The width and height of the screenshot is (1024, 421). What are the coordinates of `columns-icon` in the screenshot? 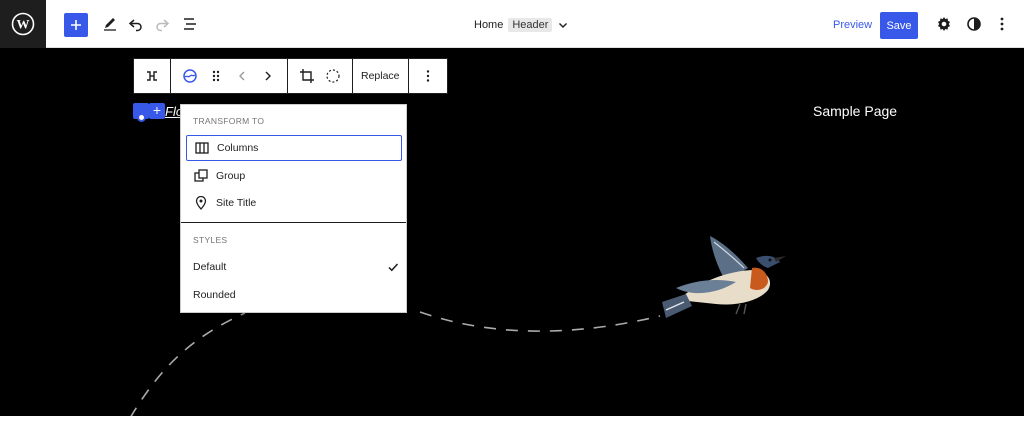 It's located at (202, 148).